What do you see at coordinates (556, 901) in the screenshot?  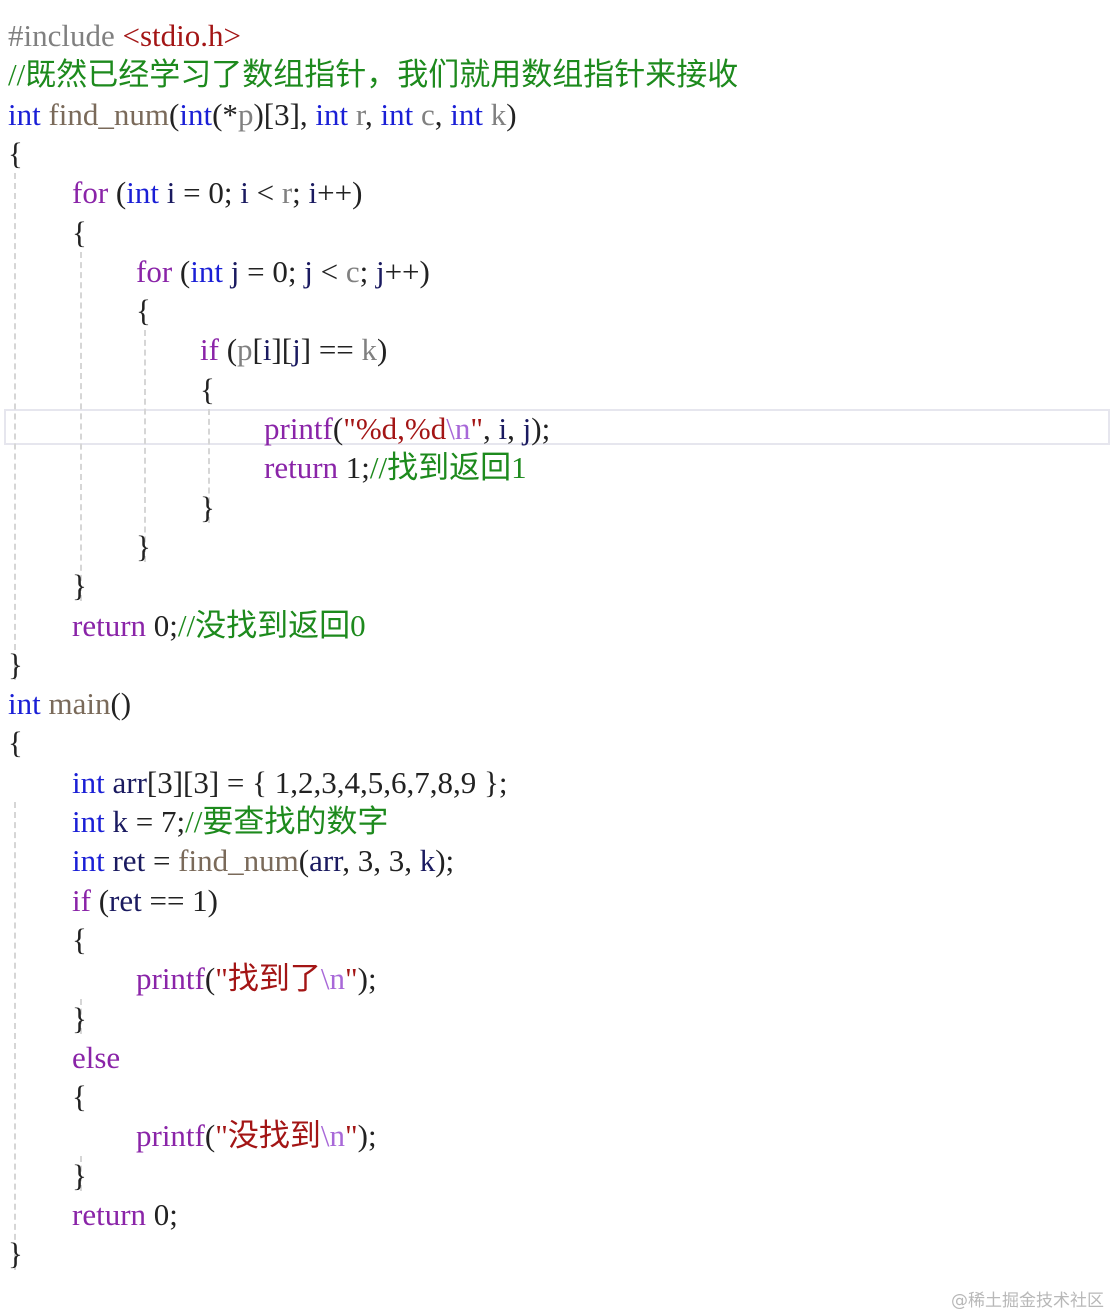 I see `code-line: if (ret == 1)` at bounding box center [556, 901].